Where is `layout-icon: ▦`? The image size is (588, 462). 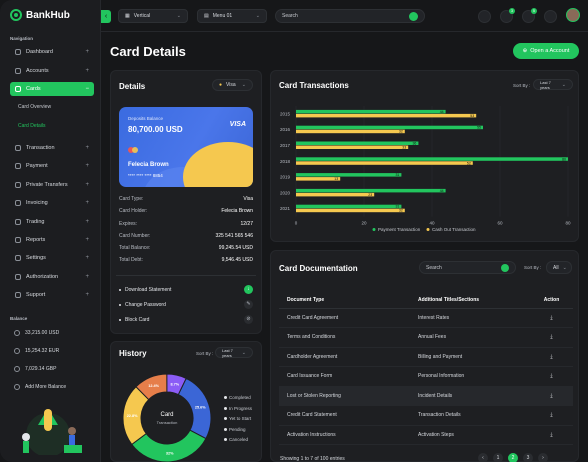 layout-icon: ▦ is located at coordinates (127, 16).